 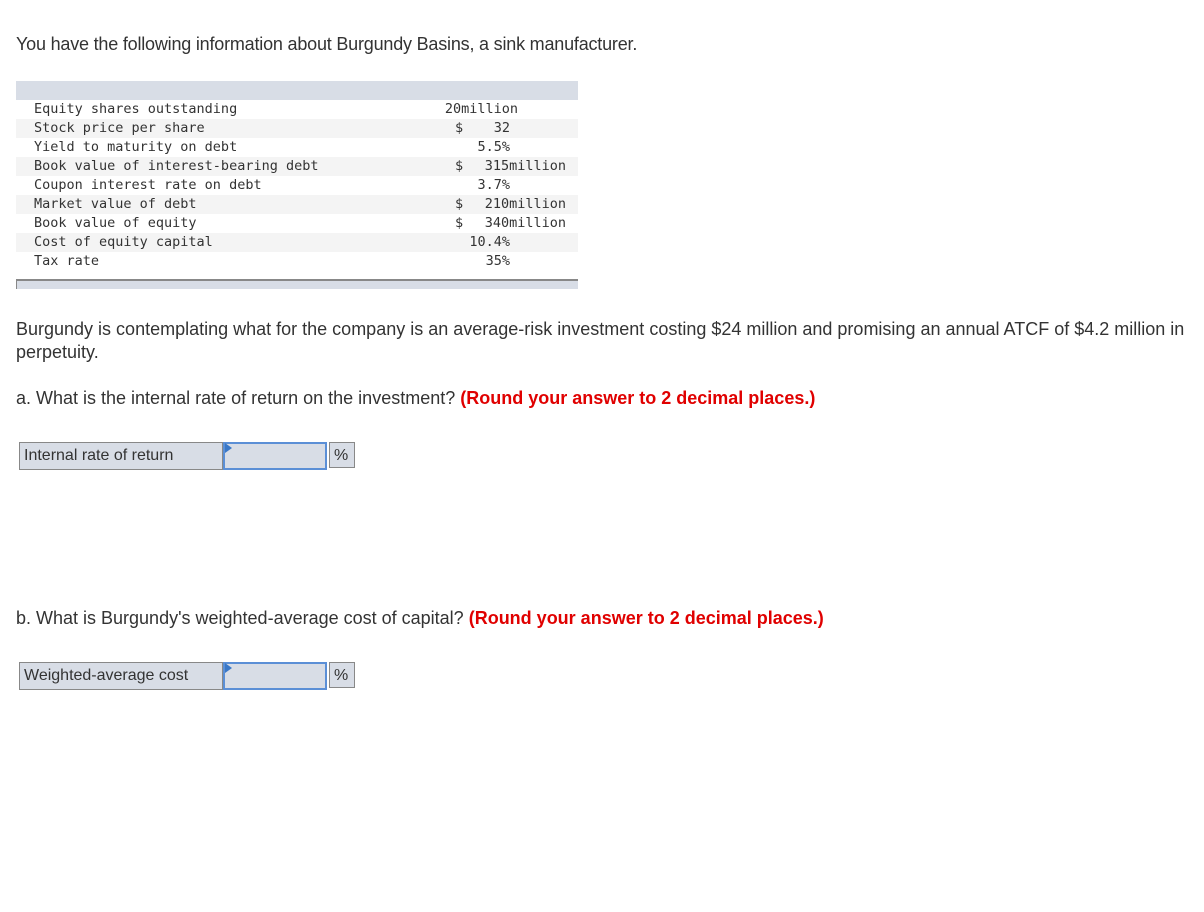 I want to click on row-label: Yield to maturity on debt, so click(x=136, y=147).